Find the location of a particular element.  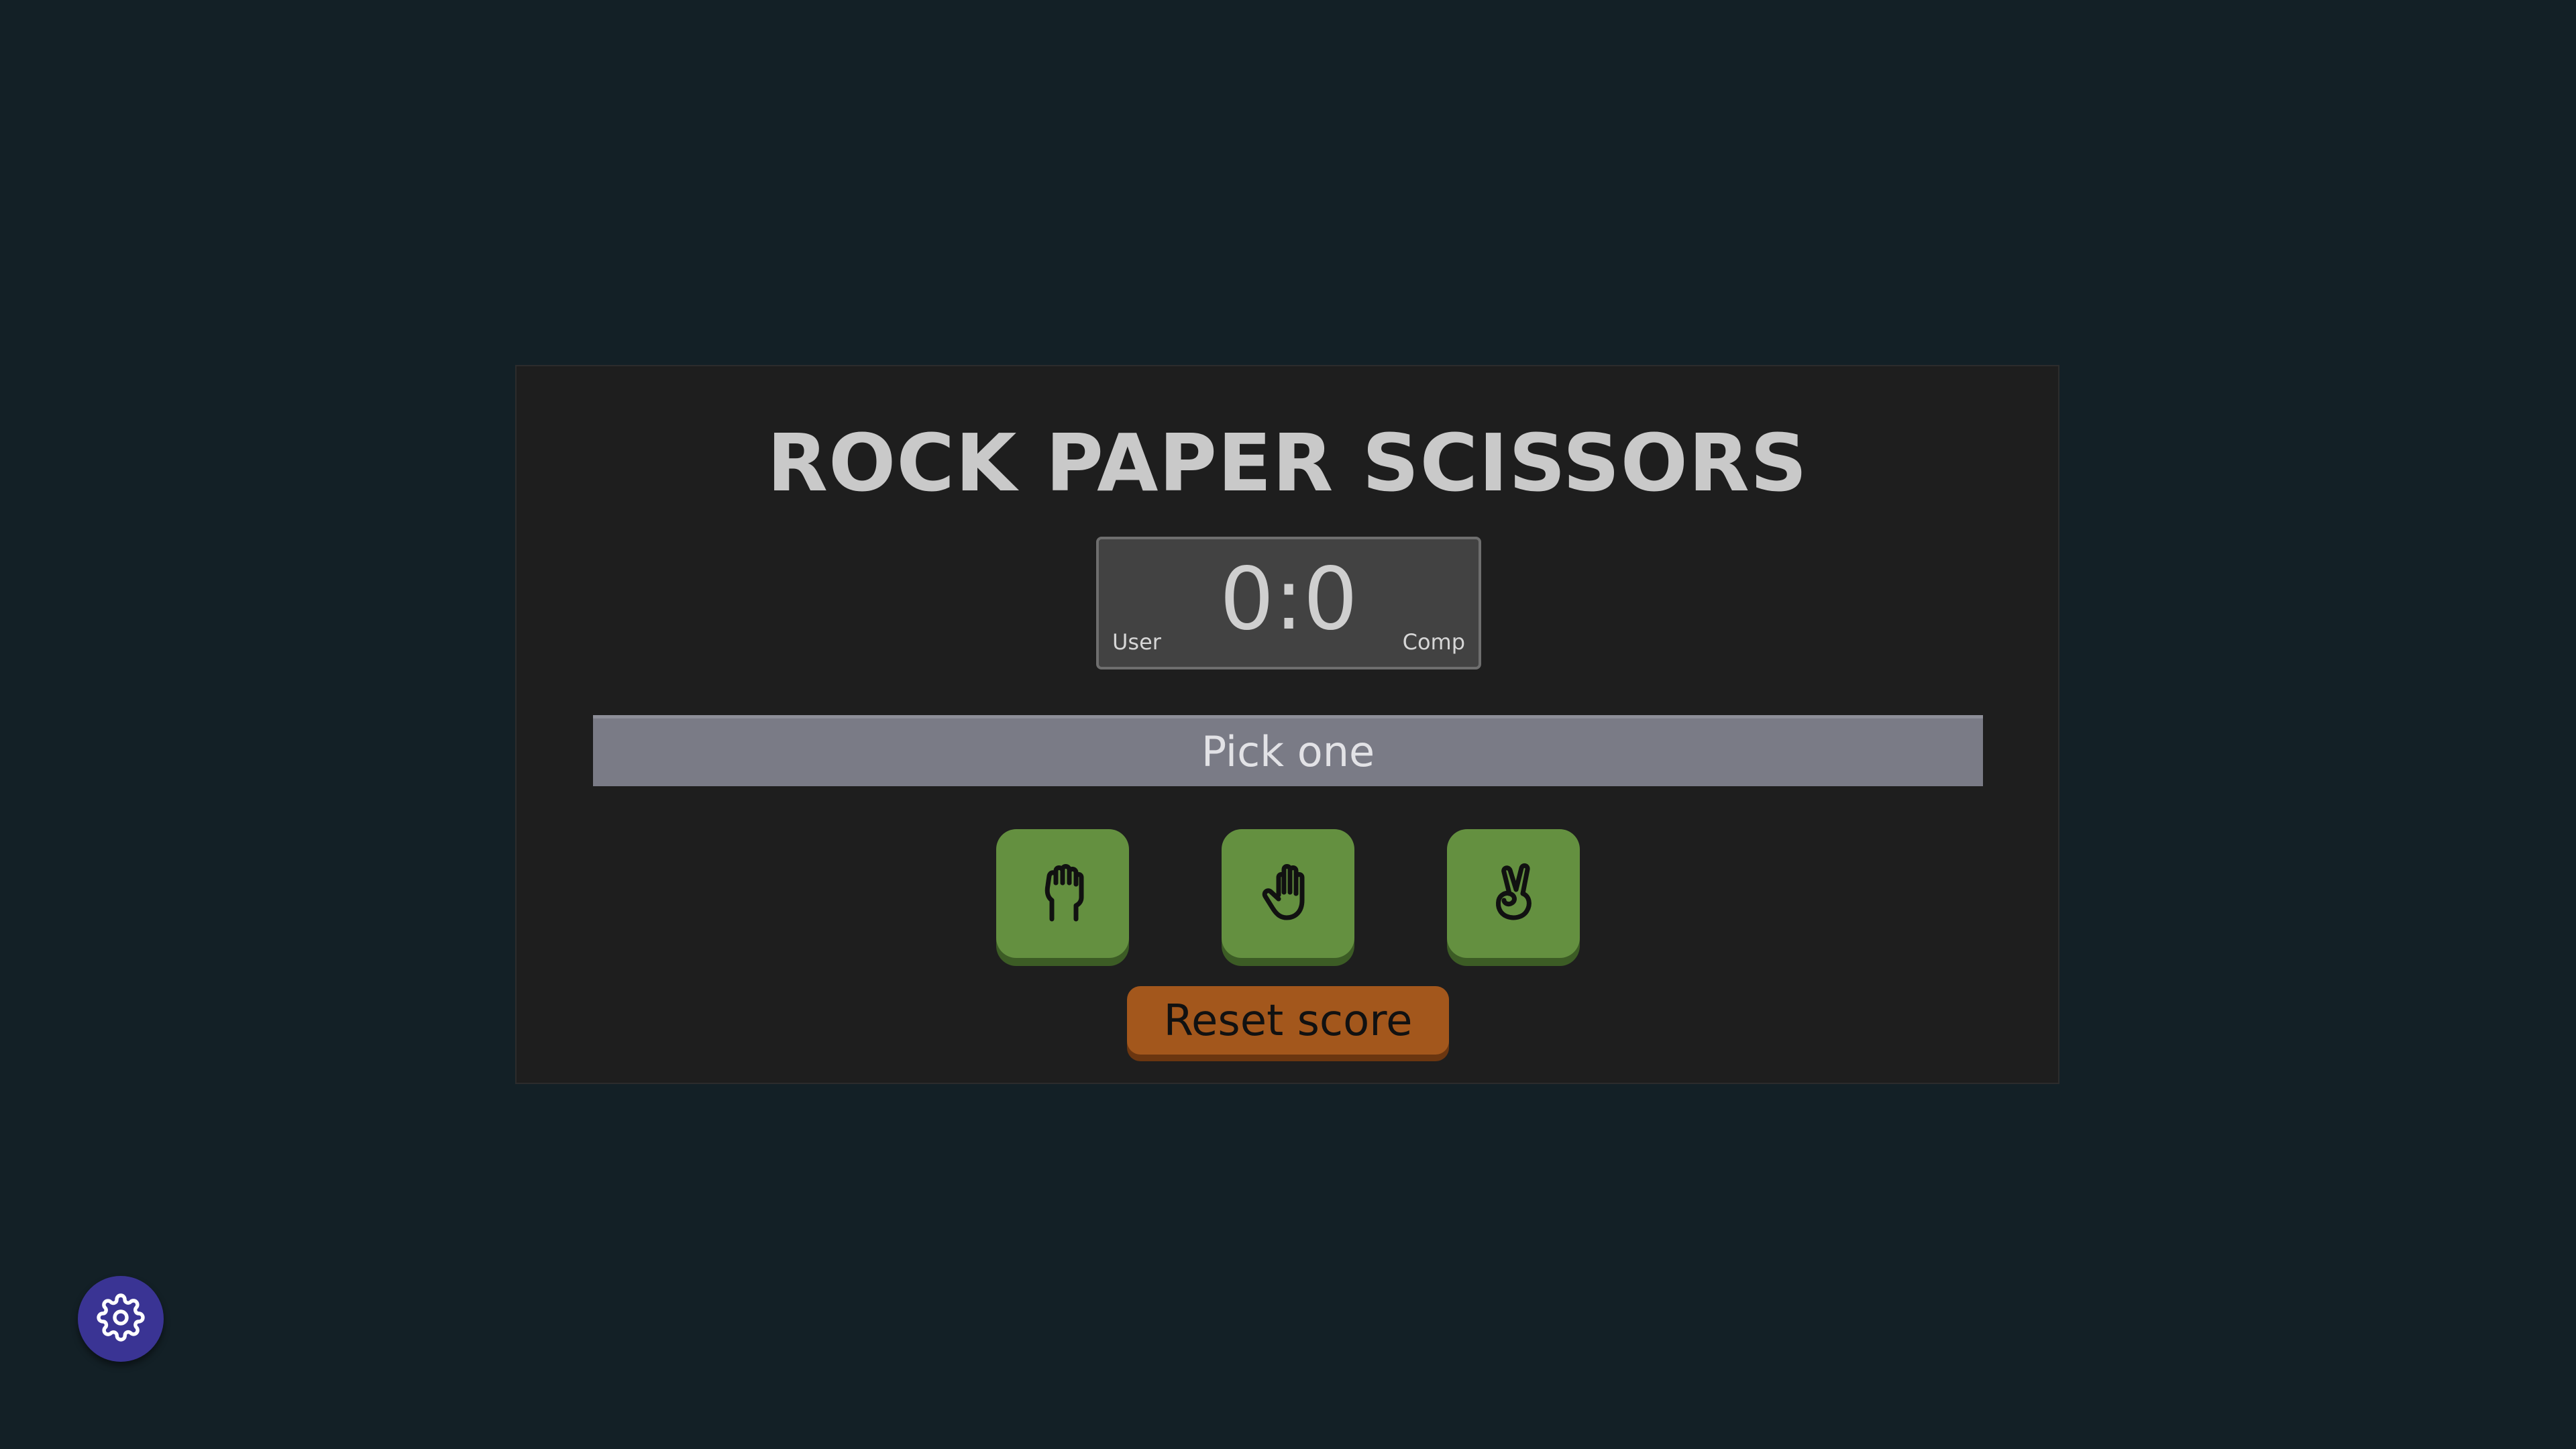

open-hand-icon is located at coordinates (1288, 893).